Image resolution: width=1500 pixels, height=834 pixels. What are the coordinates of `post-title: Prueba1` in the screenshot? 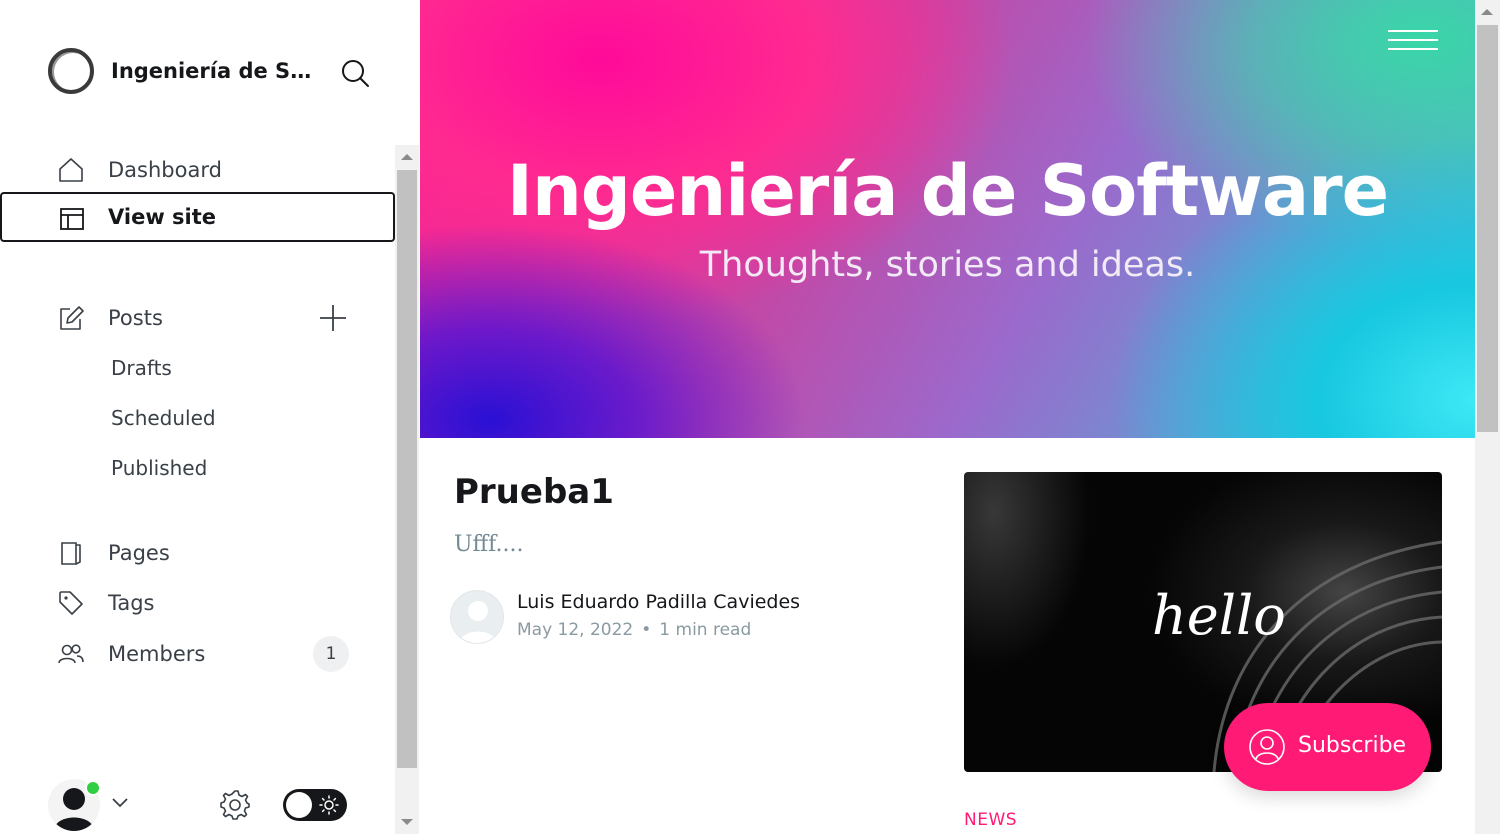 It's located at (534, 492).